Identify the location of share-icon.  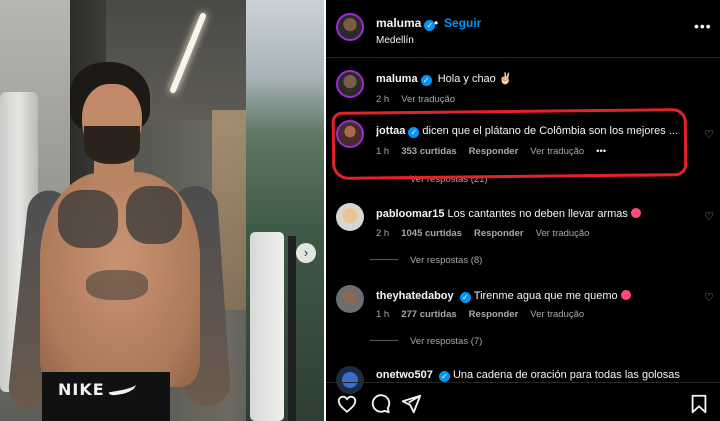
(411, 404).